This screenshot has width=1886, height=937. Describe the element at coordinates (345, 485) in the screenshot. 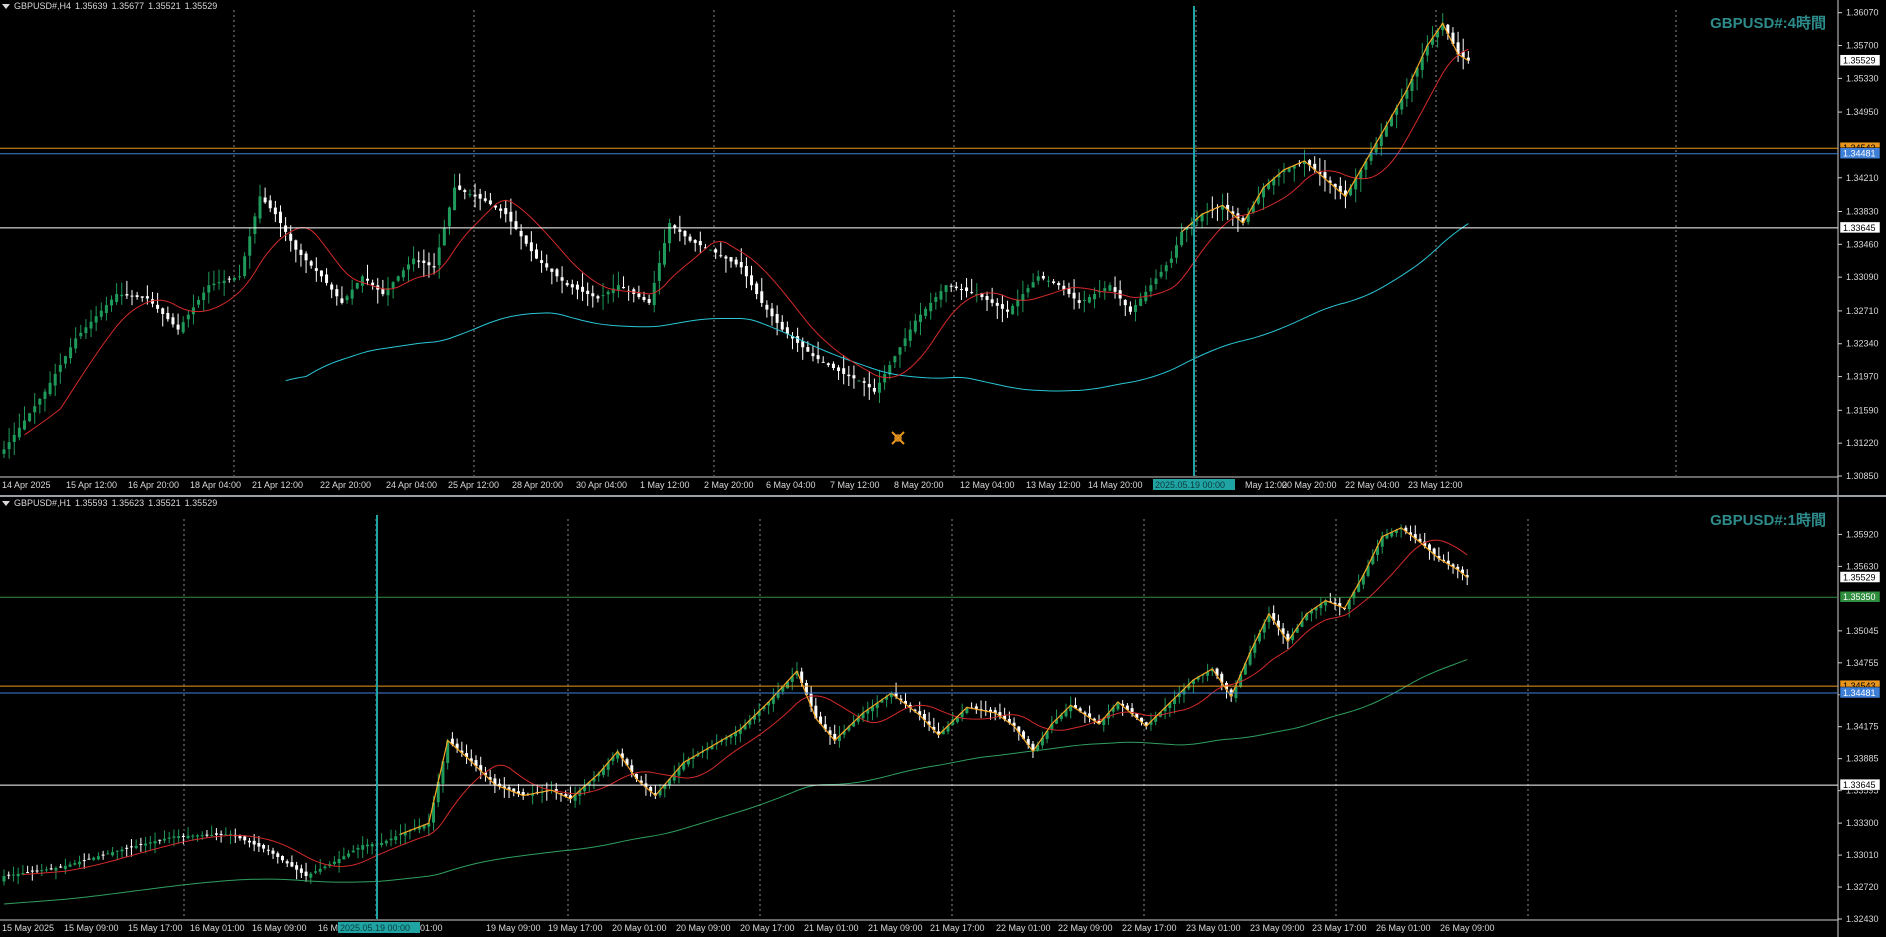

I see `time-tick-label: 22 Apr 20:00` at that location.